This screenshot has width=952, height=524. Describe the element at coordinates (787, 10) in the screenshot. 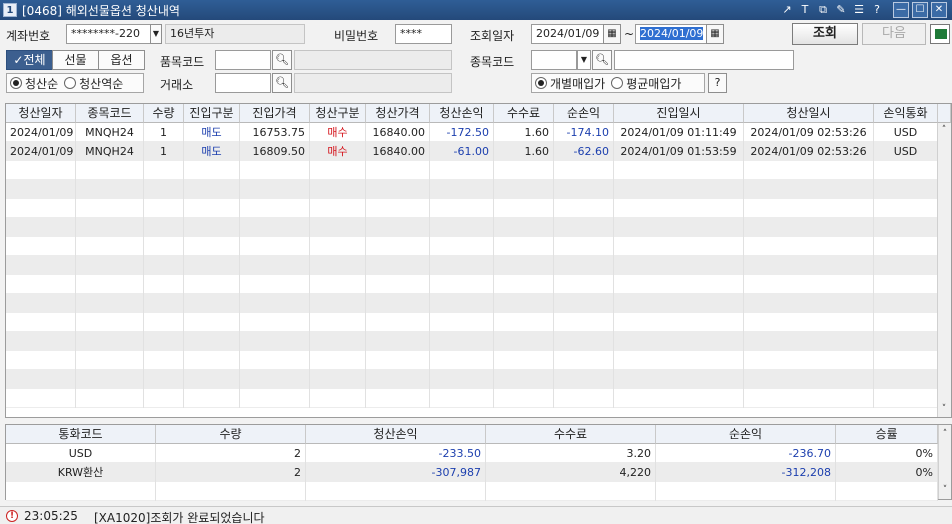

I see `popout-icon: ↗` at that location.